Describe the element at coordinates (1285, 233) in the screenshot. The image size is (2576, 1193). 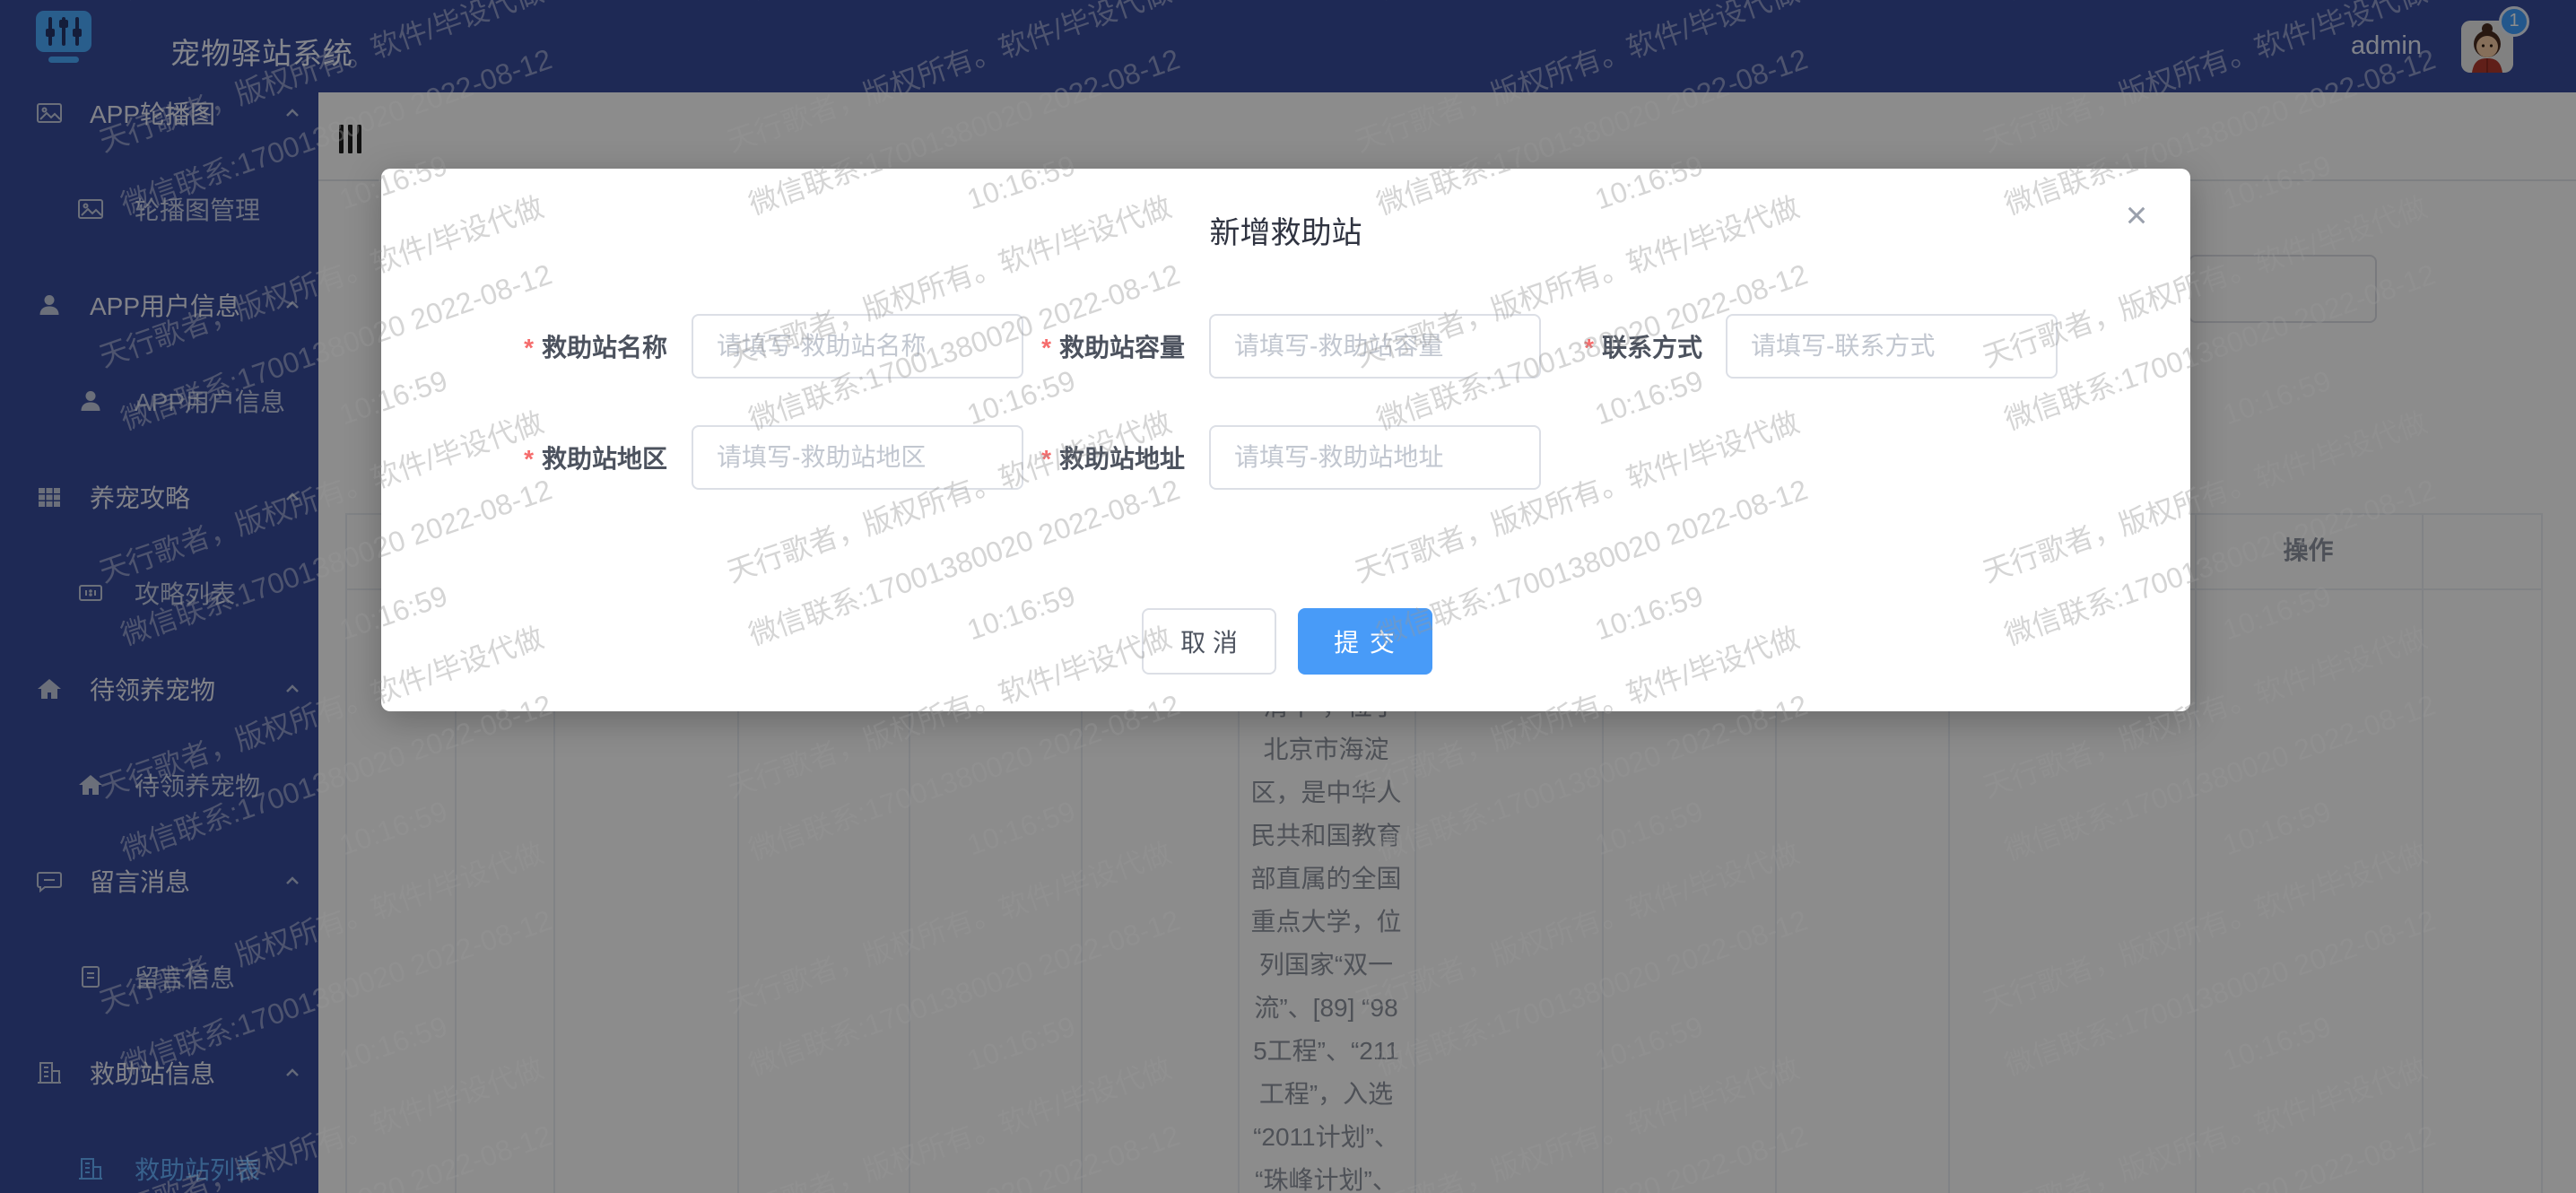
I see `dialog-title: 新增救助站` at that location.